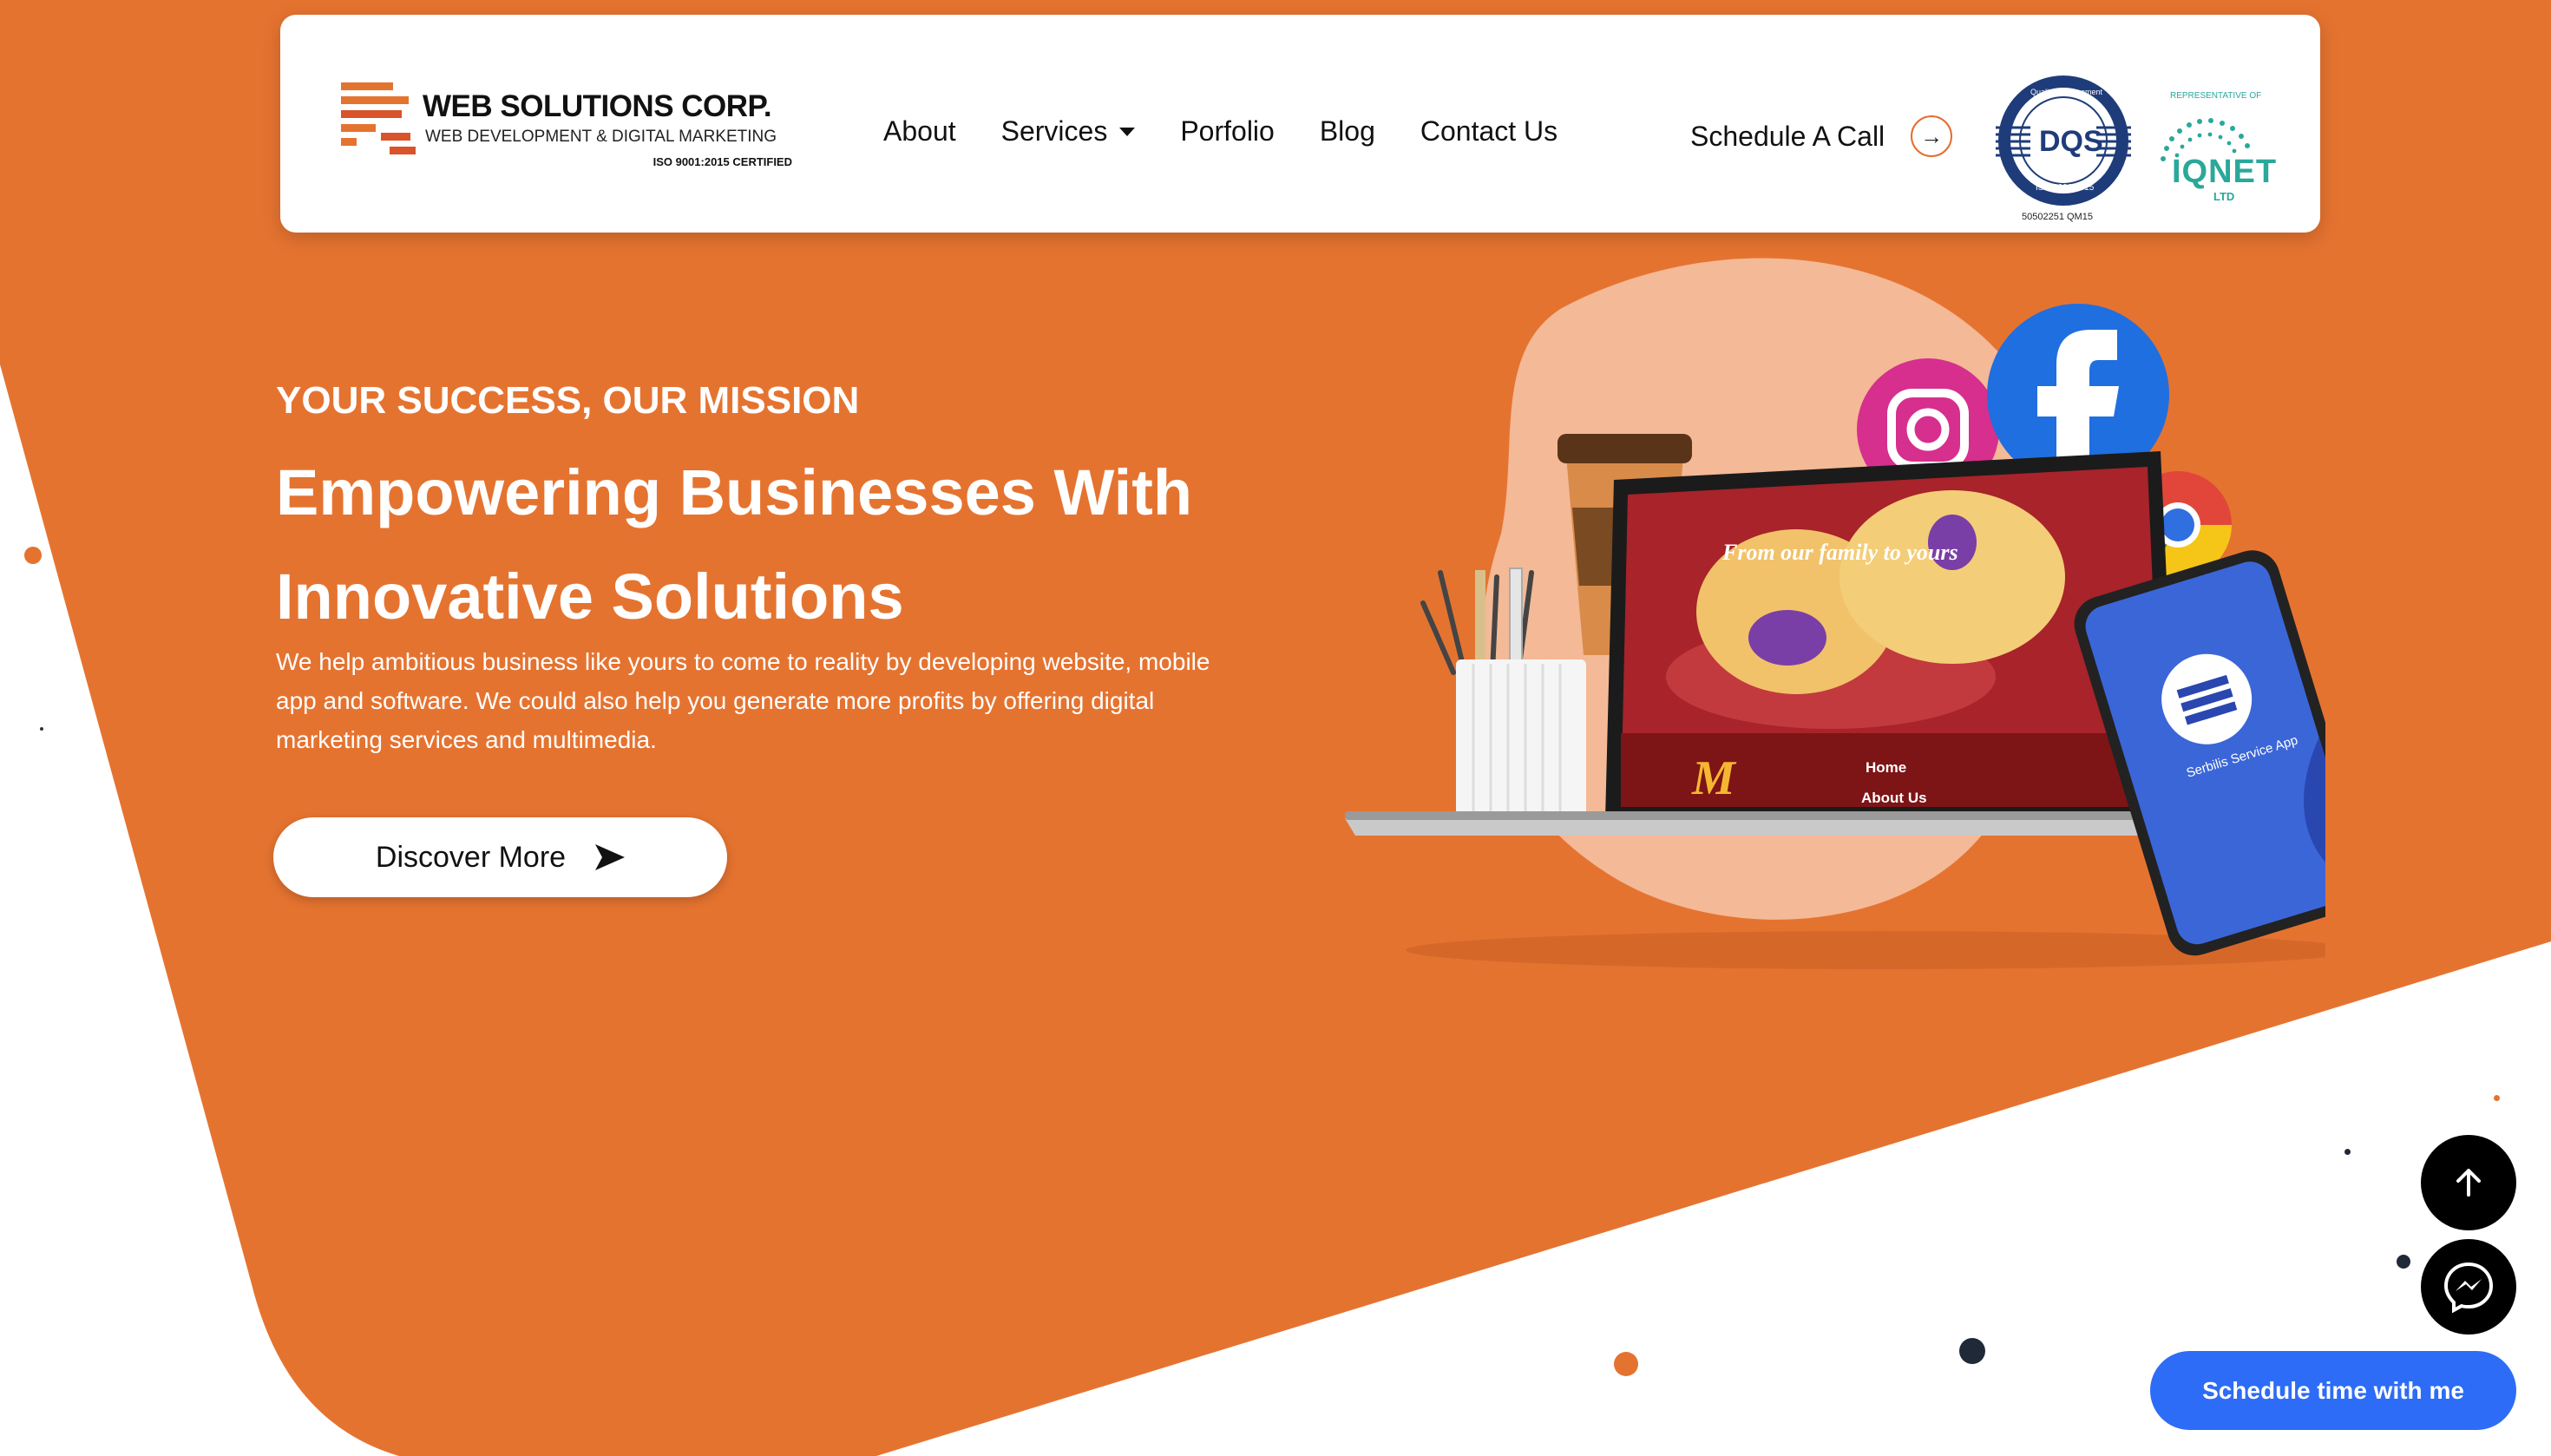 This screenshot has height=1456, width=2551. Describe the element at coordinates (2224, 196) in the screenshot. I see `iqnet-ltd: LTD` at that location.